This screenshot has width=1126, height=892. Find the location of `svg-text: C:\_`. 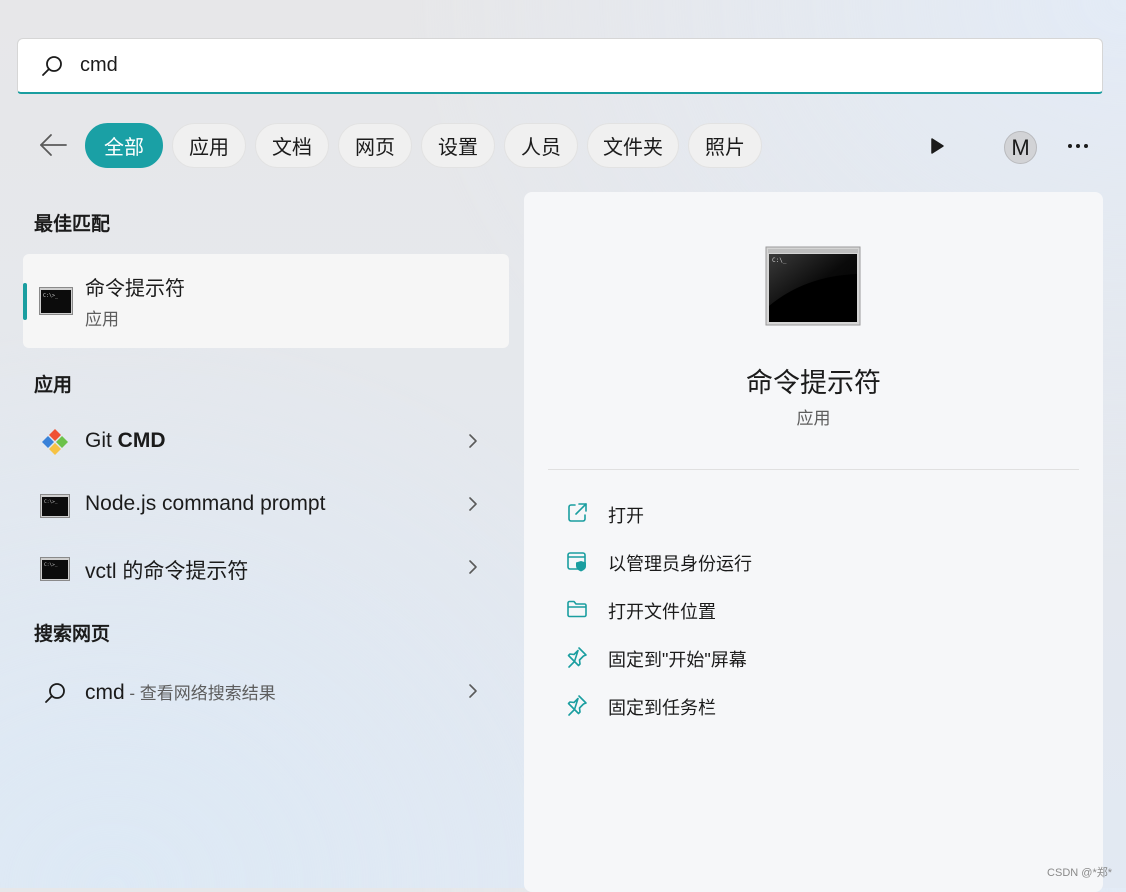

svg-text: C:\_ is located at coordinates (779, 260).